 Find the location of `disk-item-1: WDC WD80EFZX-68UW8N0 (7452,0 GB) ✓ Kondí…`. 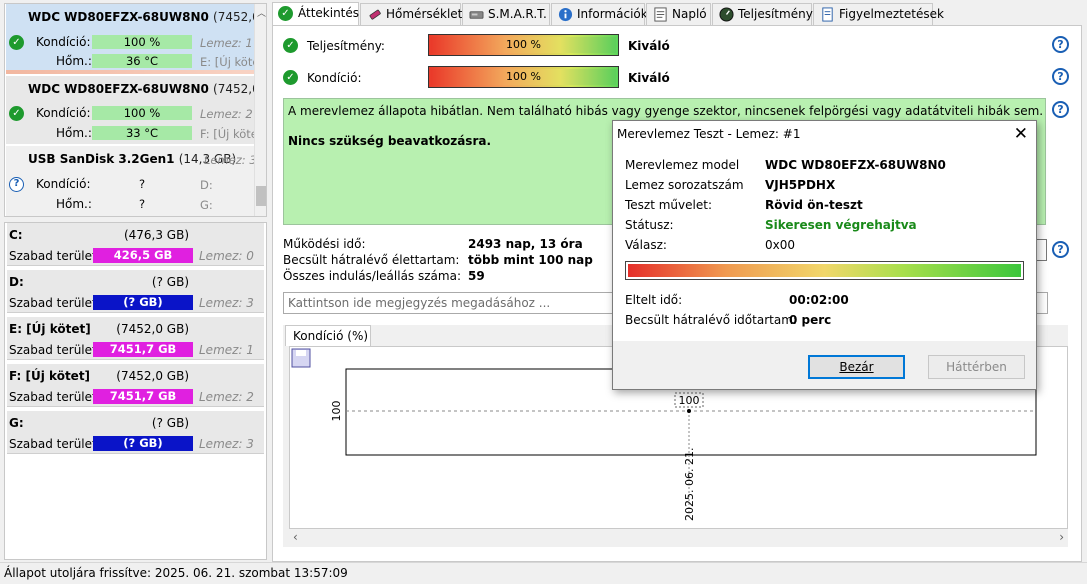

disk-item-1: WDC WD80EFZX-68UW8N0 (7452,0 GB) ✓ Kondí… is located at coordinates (136, 39).